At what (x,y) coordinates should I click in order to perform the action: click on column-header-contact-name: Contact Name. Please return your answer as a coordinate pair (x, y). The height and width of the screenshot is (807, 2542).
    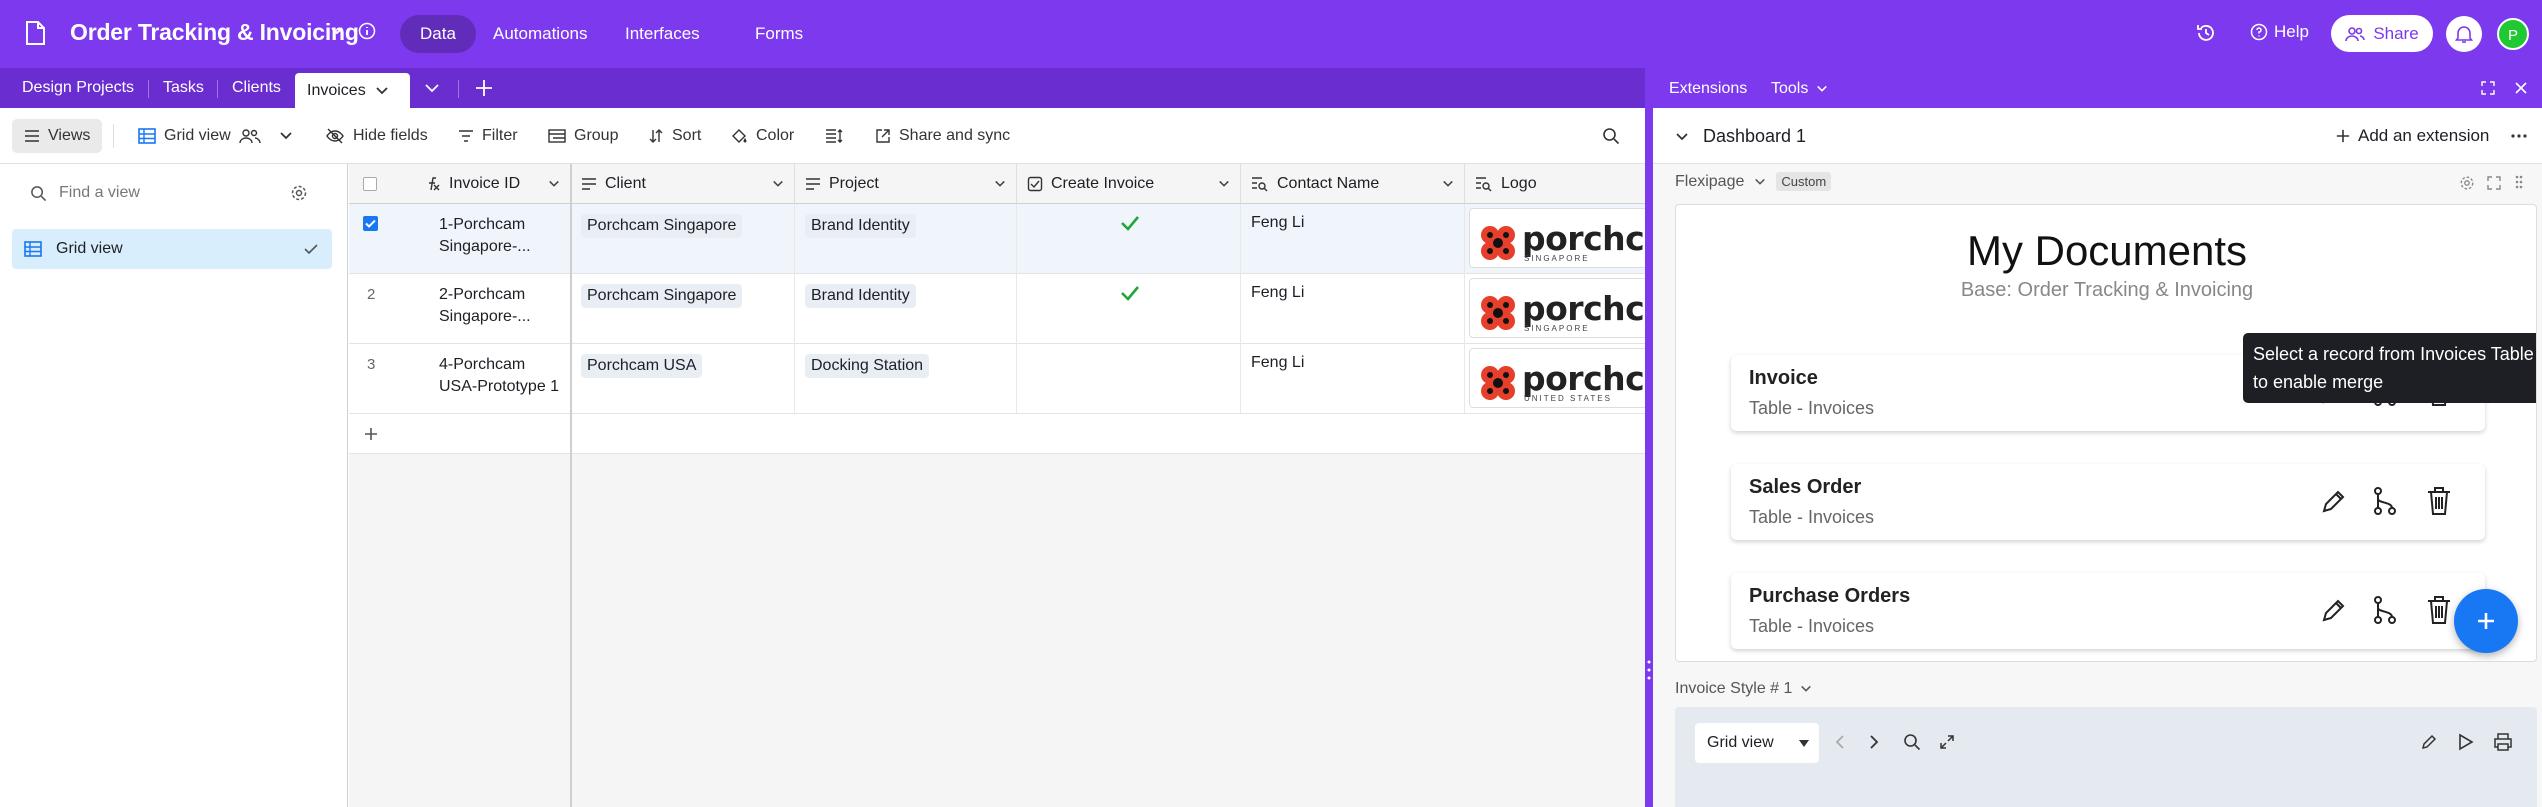
    Looking at the image, I should click on (1353, 184).